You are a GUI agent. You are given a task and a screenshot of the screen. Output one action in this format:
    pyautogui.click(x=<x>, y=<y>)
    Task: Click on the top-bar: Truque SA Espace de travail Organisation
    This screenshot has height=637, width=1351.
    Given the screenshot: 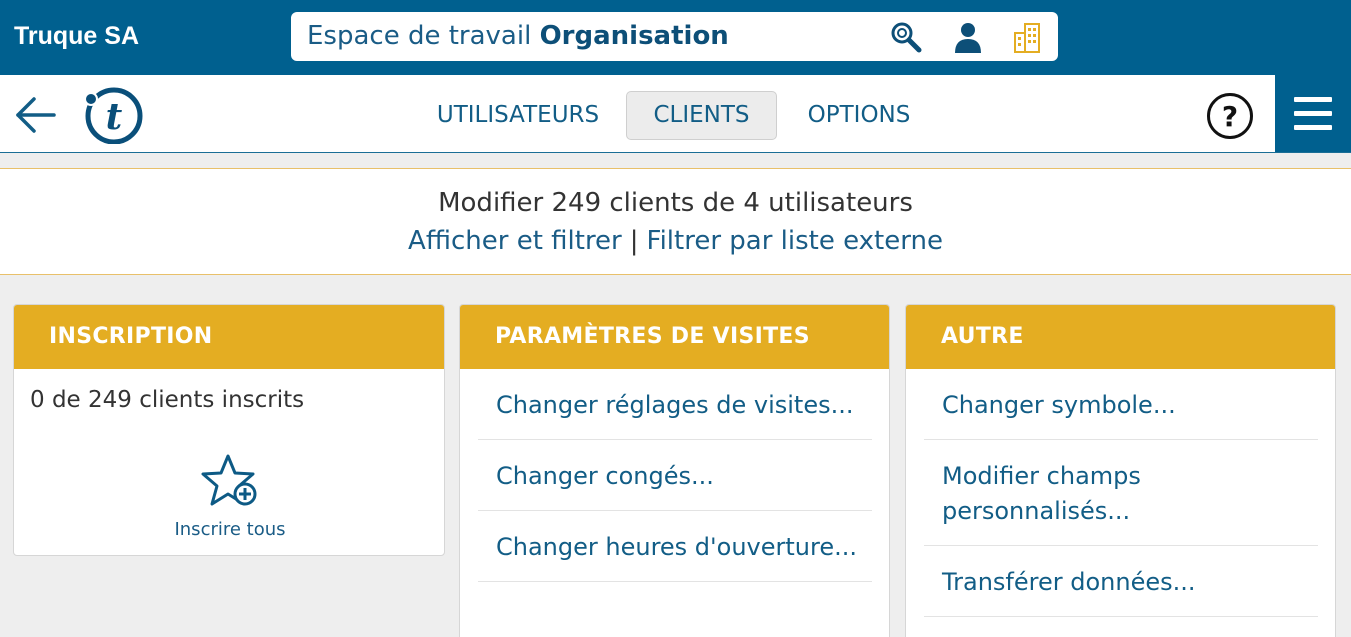 What is the action you would take?
    pyautogui.click(x=675, y=37)
    